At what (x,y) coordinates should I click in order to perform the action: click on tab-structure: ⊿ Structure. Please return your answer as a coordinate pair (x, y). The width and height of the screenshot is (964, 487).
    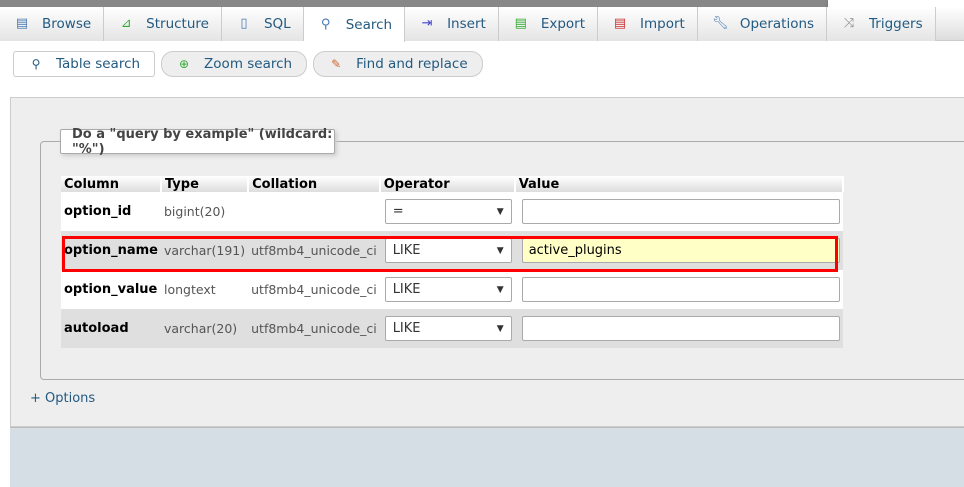
    Looking at the image, I should click on (163, 24).